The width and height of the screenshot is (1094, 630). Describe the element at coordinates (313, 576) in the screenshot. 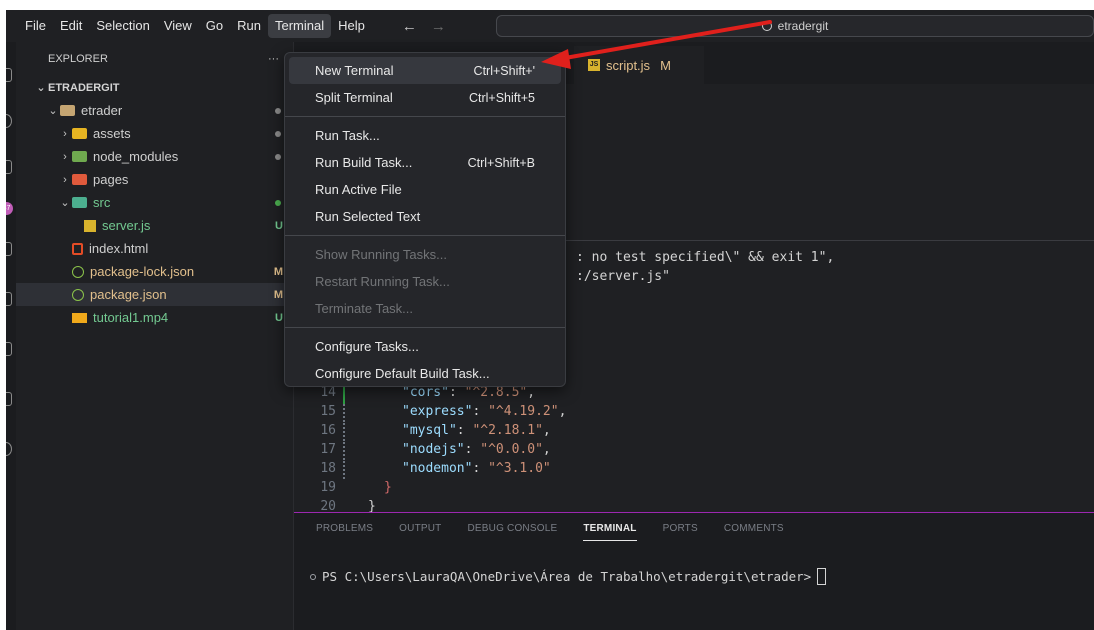

I see `terminal-status-dot-icon` at that location.